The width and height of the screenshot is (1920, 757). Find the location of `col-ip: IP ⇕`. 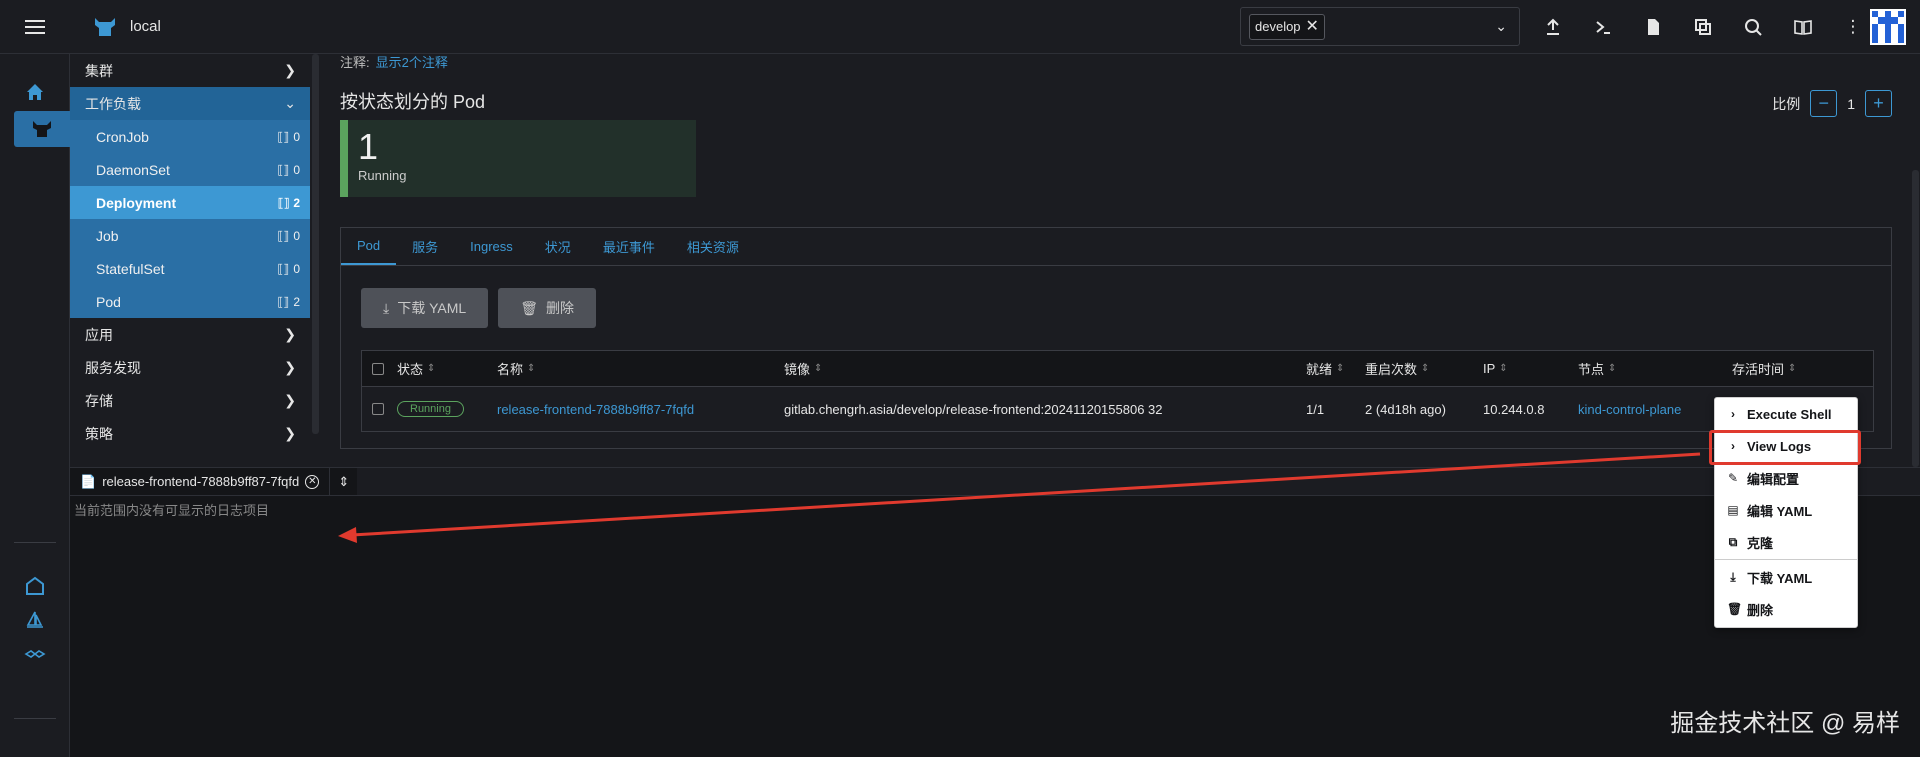

col-ip: IP ⇕ is located at coordinates (1495, 368).